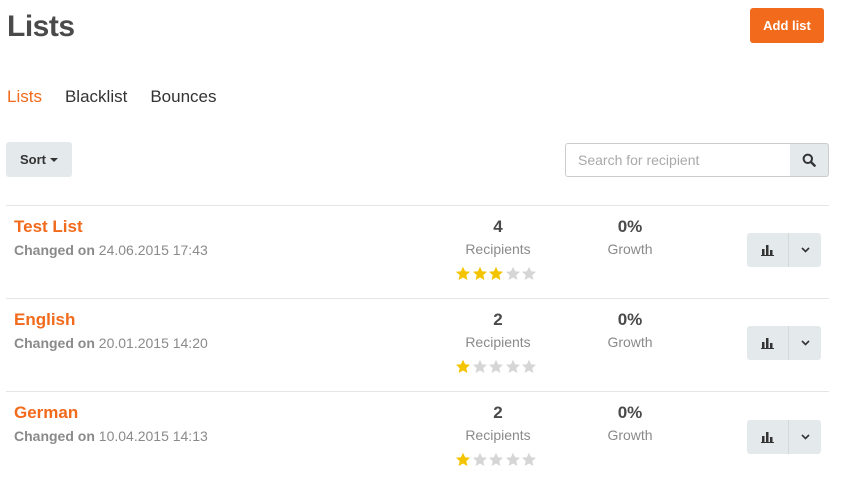 The width and height of the screenshot is (848, 482). Describe the element at coordinates (44, 320) in the screenshot. I see `list-name: English` at that location.